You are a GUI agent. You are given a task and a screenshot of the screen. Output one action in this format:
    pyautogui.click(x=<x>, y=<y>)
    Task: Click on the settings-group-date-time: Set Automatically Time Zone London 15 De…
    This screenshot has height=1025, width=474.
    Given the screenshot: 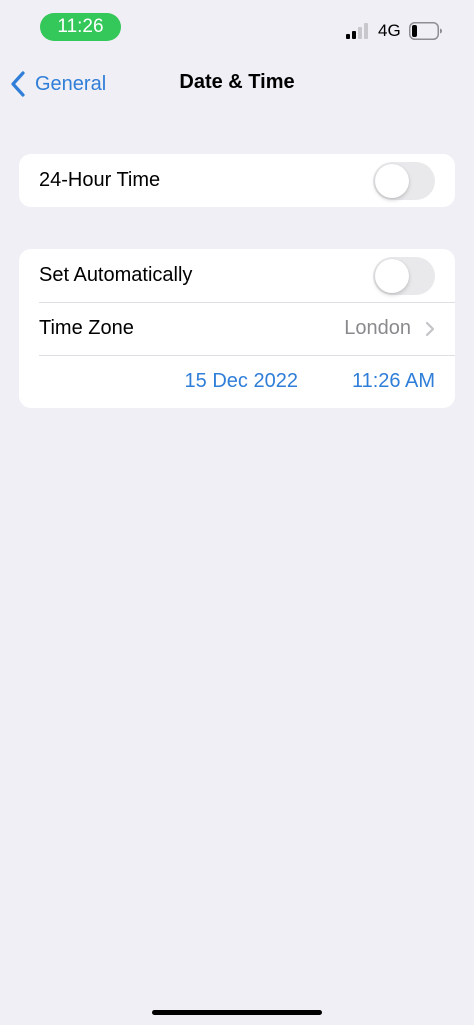 What is the action you would take?
    pyautogui.click(x=237, y=328)
    